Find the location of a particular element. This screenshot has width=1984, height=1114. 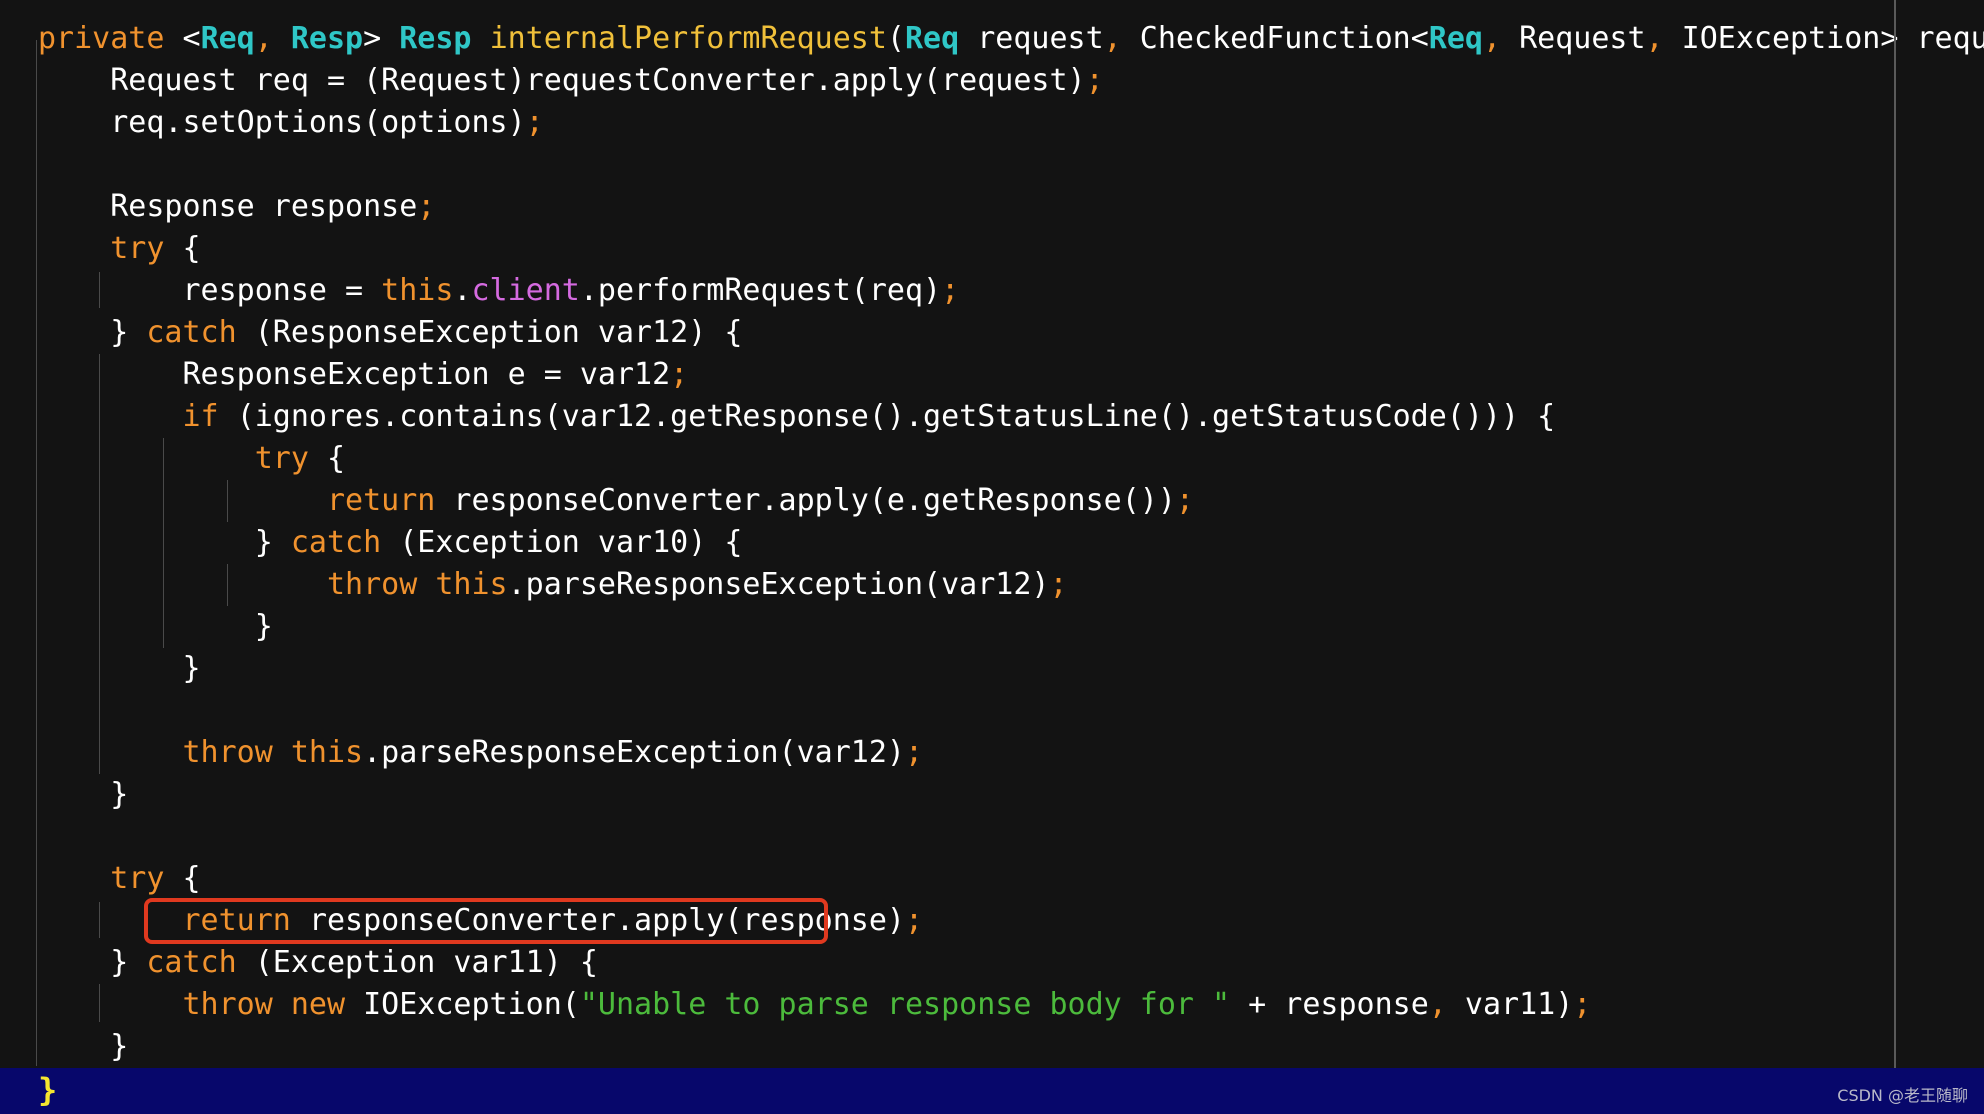

code-line: Response response; is located at coordinates (236, 207).